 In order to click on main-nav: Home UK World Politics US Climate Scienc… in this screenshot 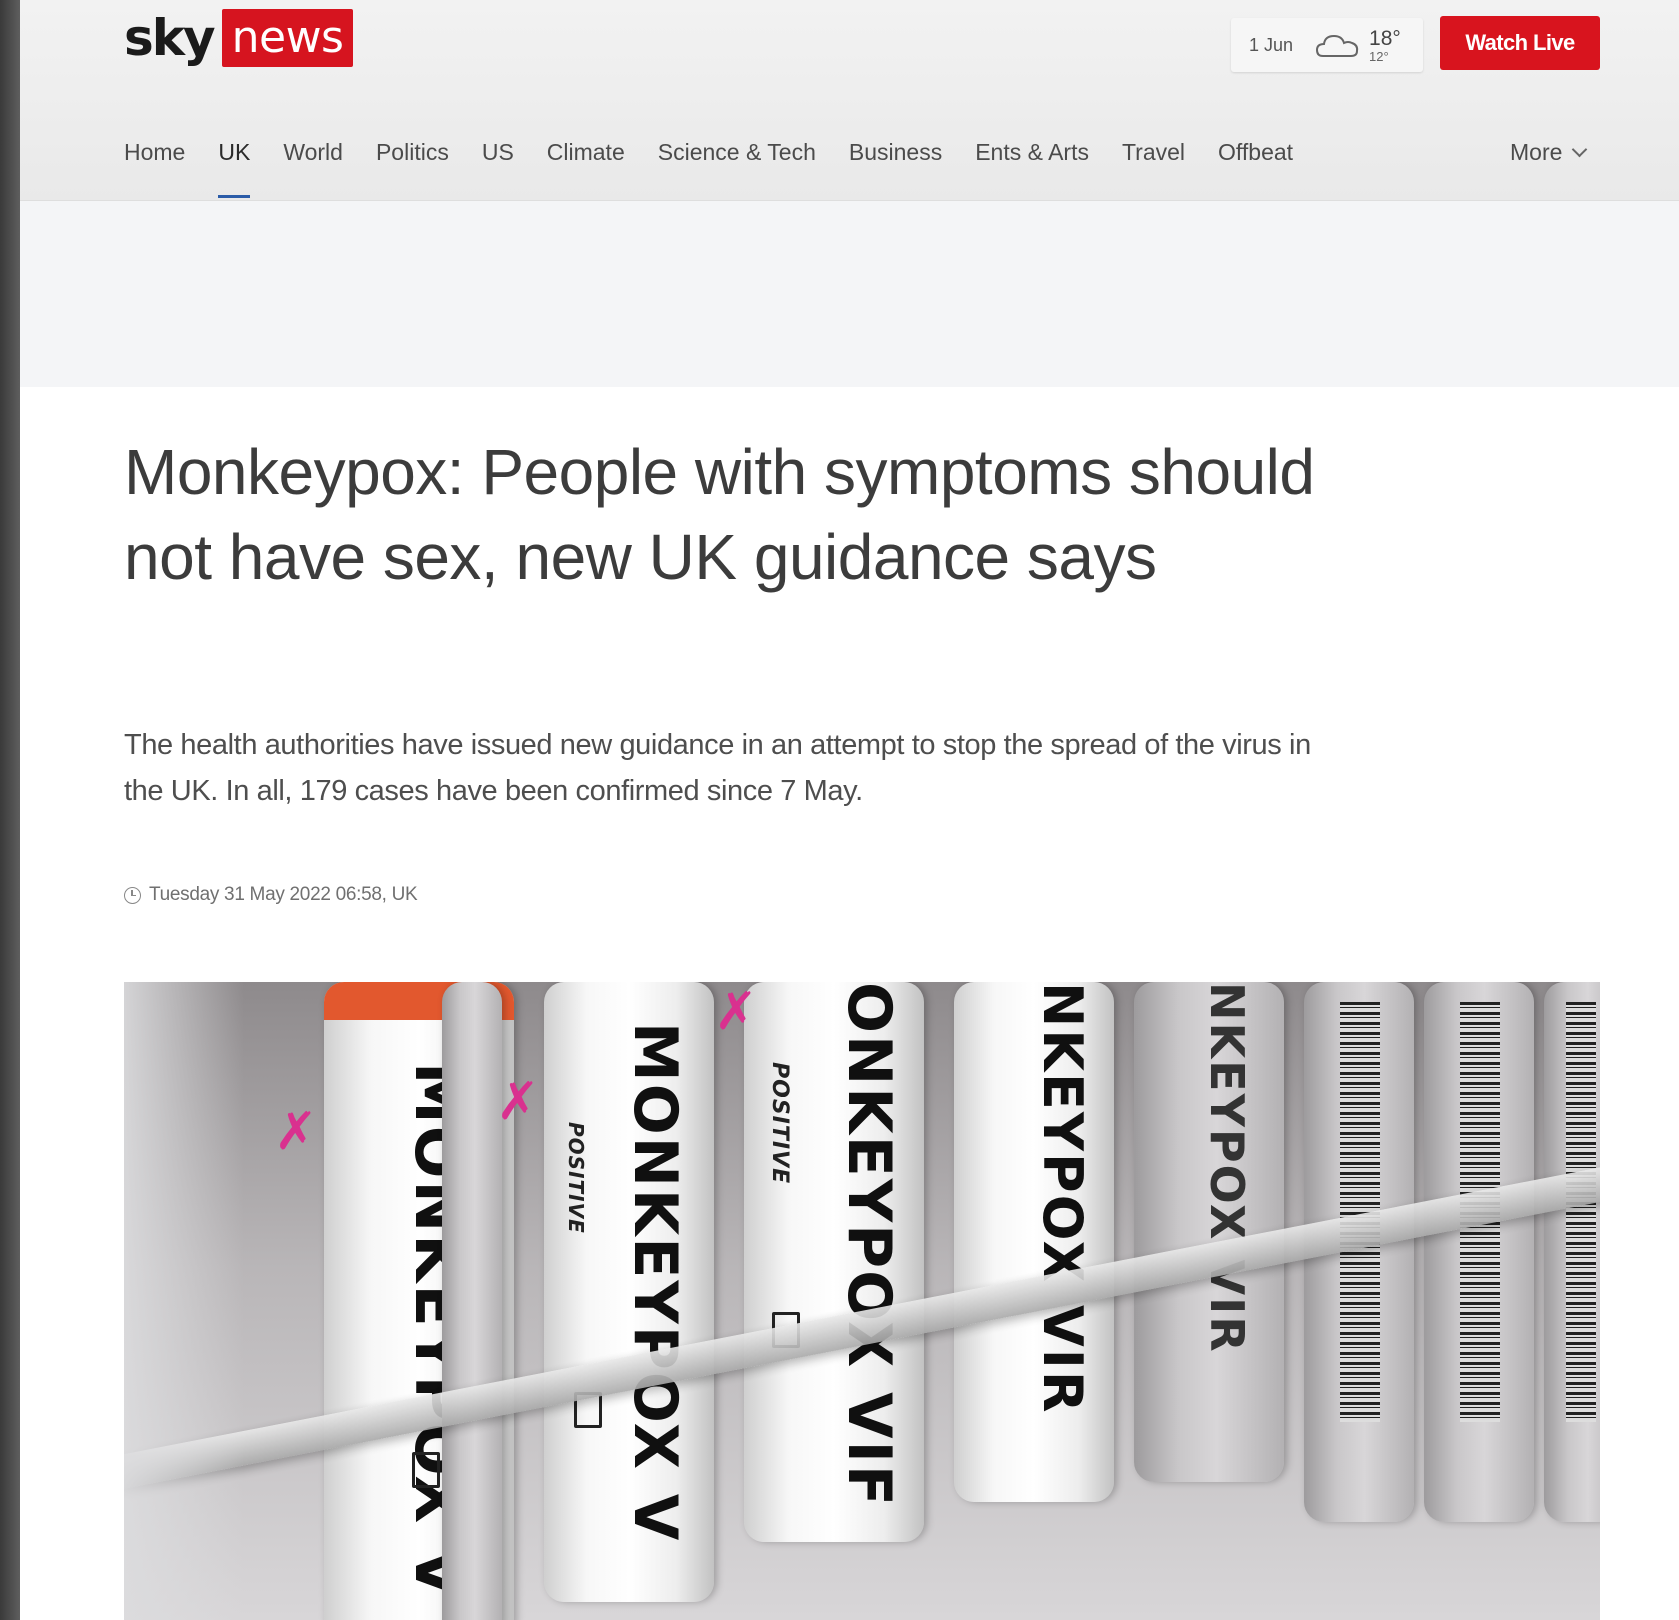, I will do `click(725, 165)`.